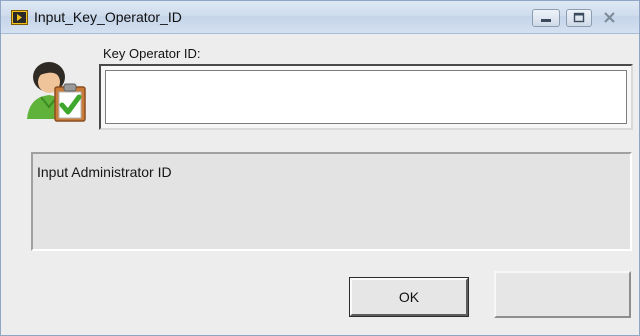 Image resolution: width=640 pixels, height=336 pixels. I want to click on maximize-icon, so click(579, 17).